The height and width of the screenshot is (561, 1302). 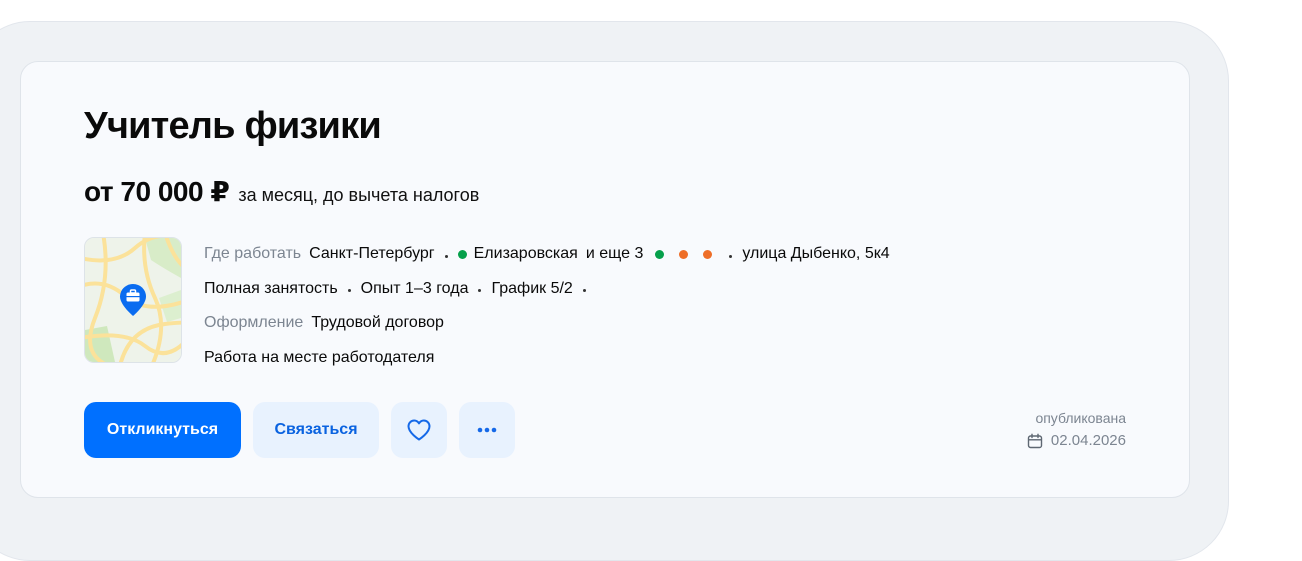 What do you see at coordinates (532, 288) in the screenshot?
I see `schedule: График 5/2` at bounding box center [532, 288].